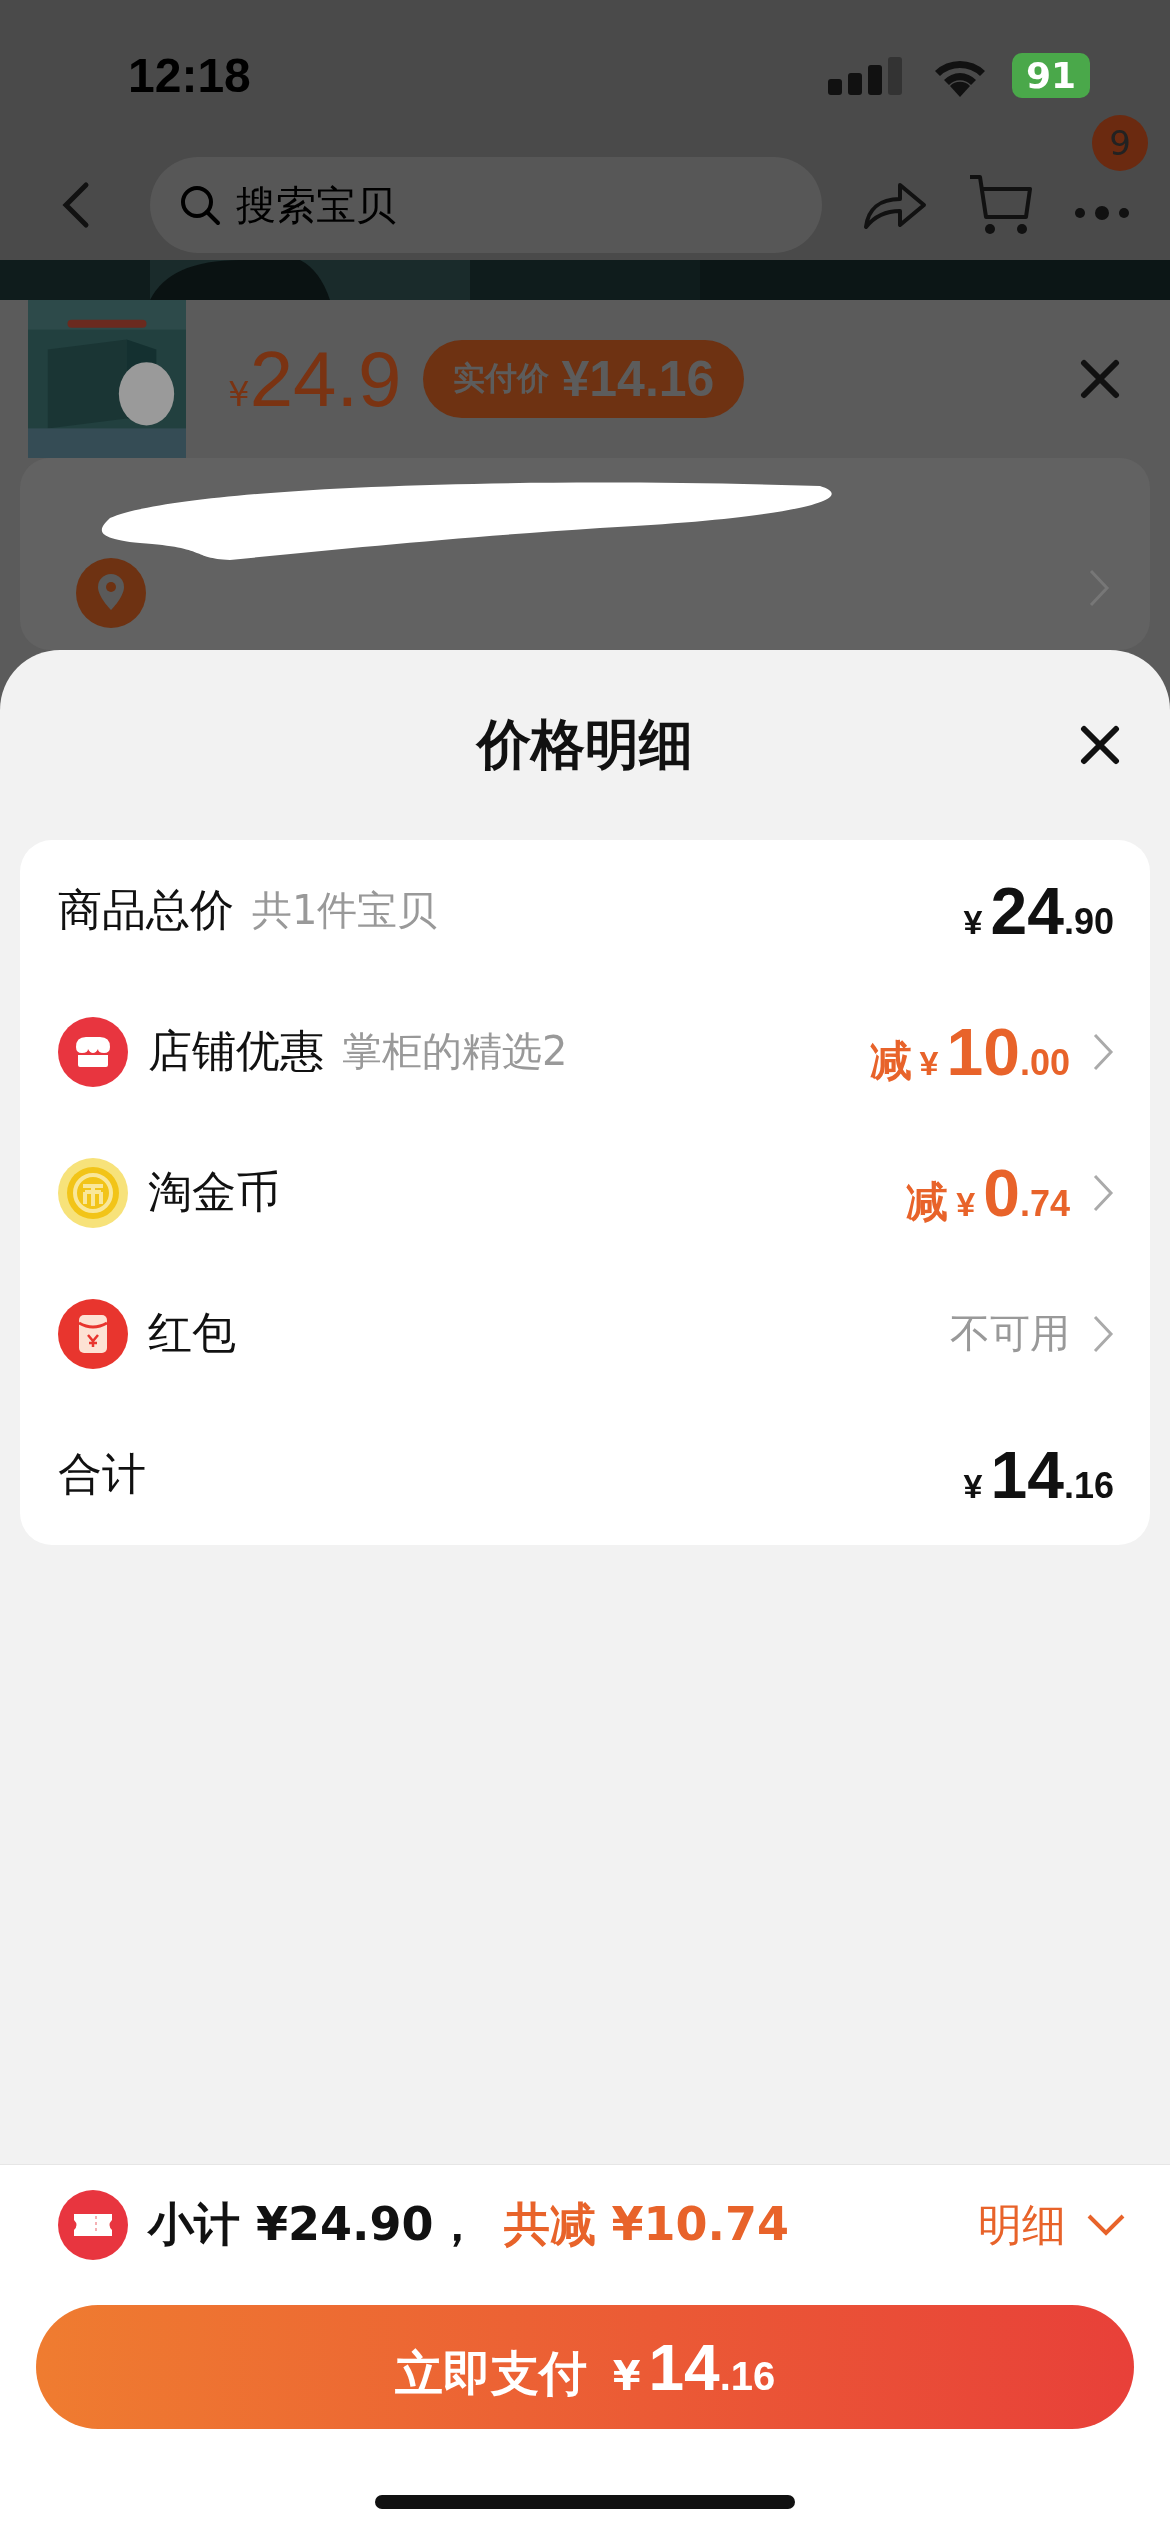 The image size is (1170, 2532). What do you see at coordinates (189, 75) in the screenshot?
I see `status-time: 12:18` at bounding box center [189, 75].